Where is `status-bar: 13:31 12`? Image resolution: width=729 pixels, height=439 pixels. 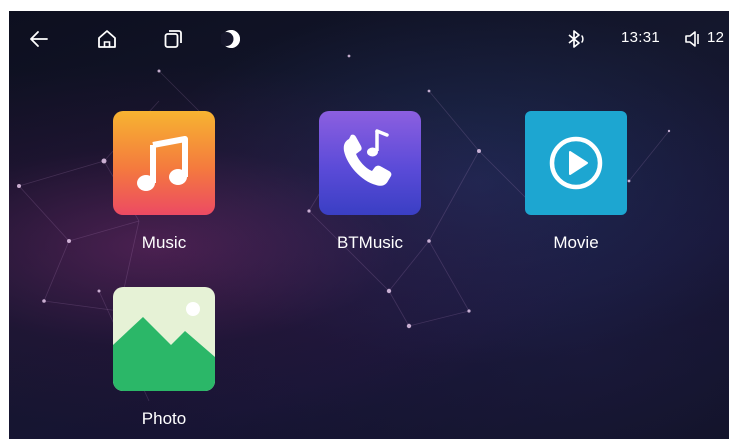
status-bar: 13:31 12 is located at coordinates (369, 39).